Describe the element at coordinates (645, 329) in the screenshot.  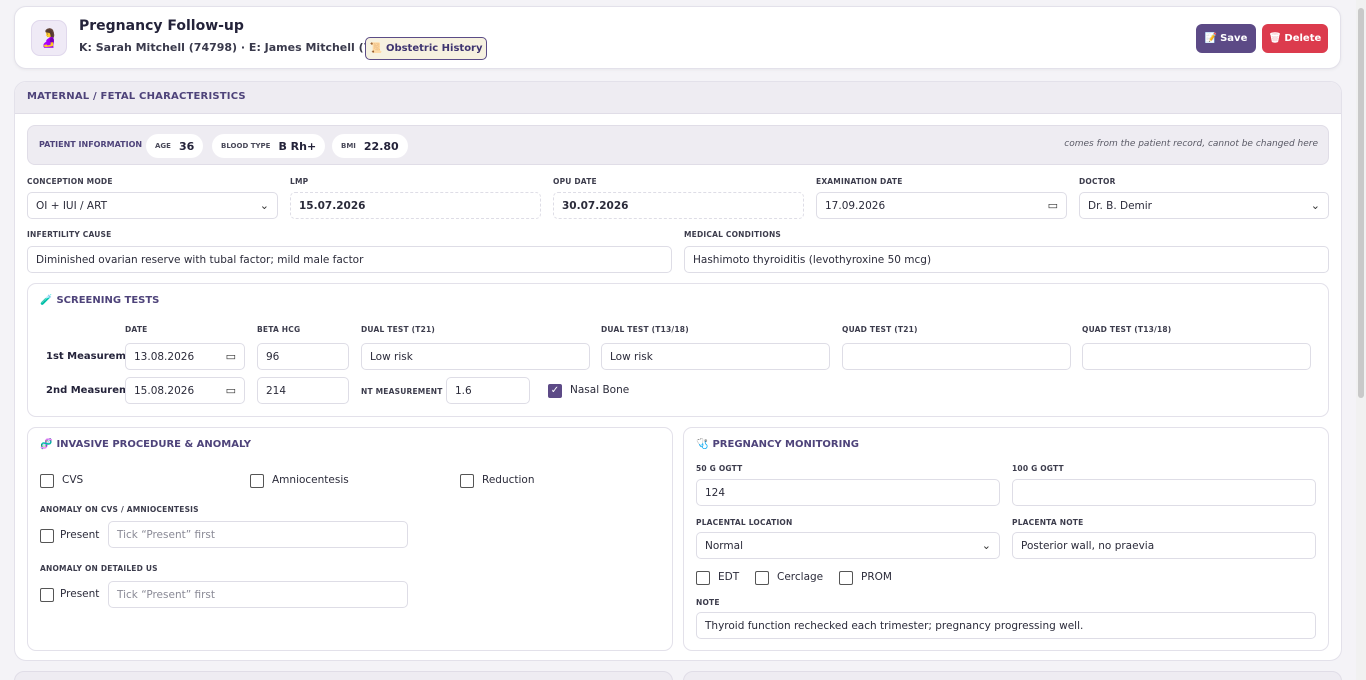
I see `col-dual-t1318: DUAL TEST (T13/18)` at that location.